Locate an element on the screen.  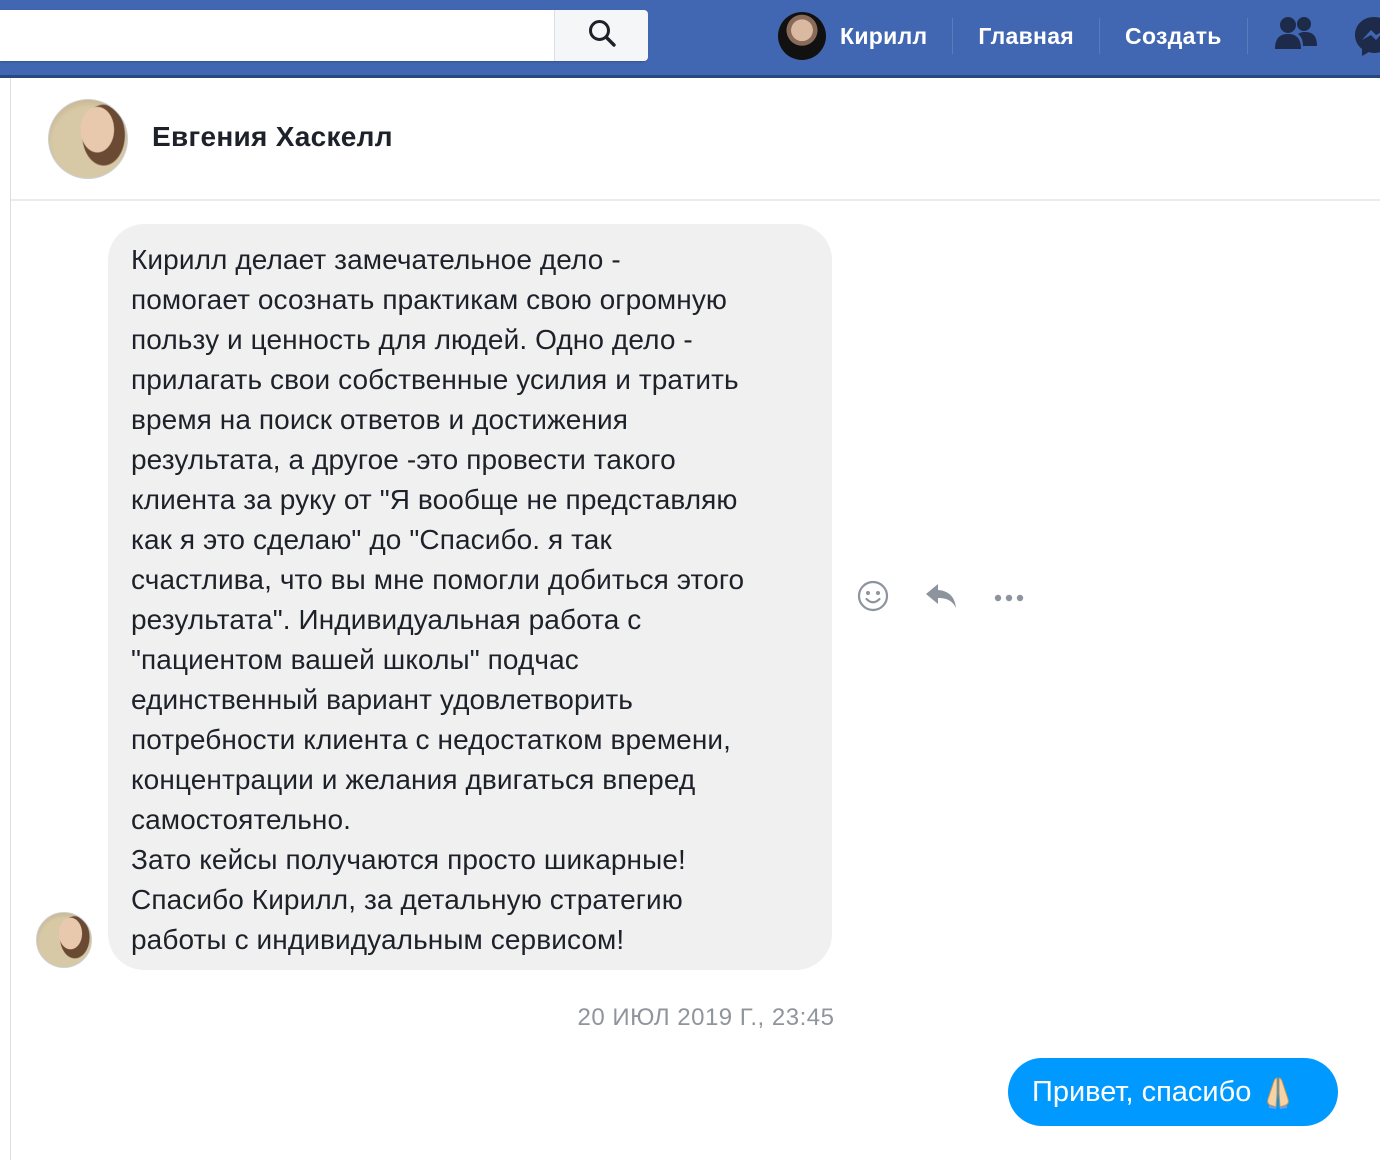
more-button is located at coordinates (1009, 598).